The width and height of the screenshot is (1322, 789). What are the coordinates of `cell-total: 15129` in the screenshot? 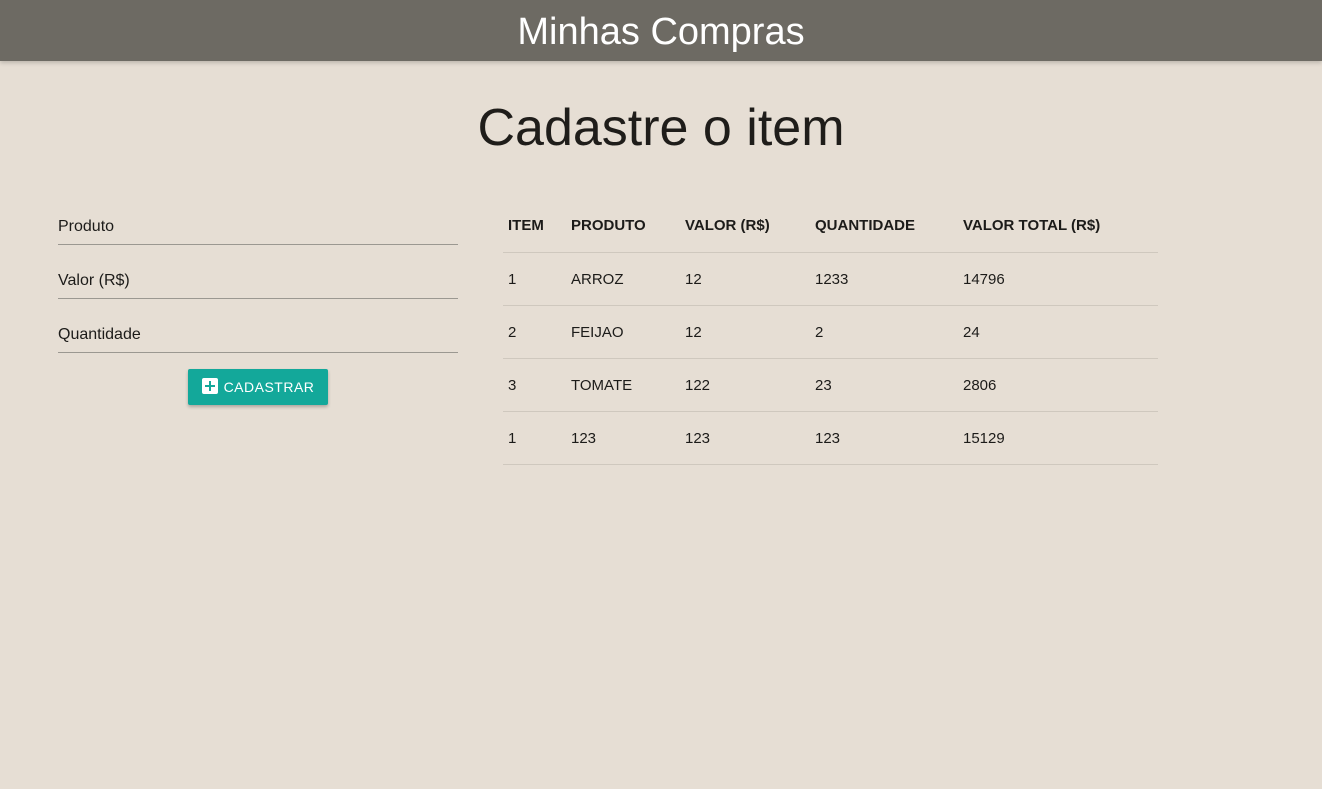 It's located at (1058, 438).